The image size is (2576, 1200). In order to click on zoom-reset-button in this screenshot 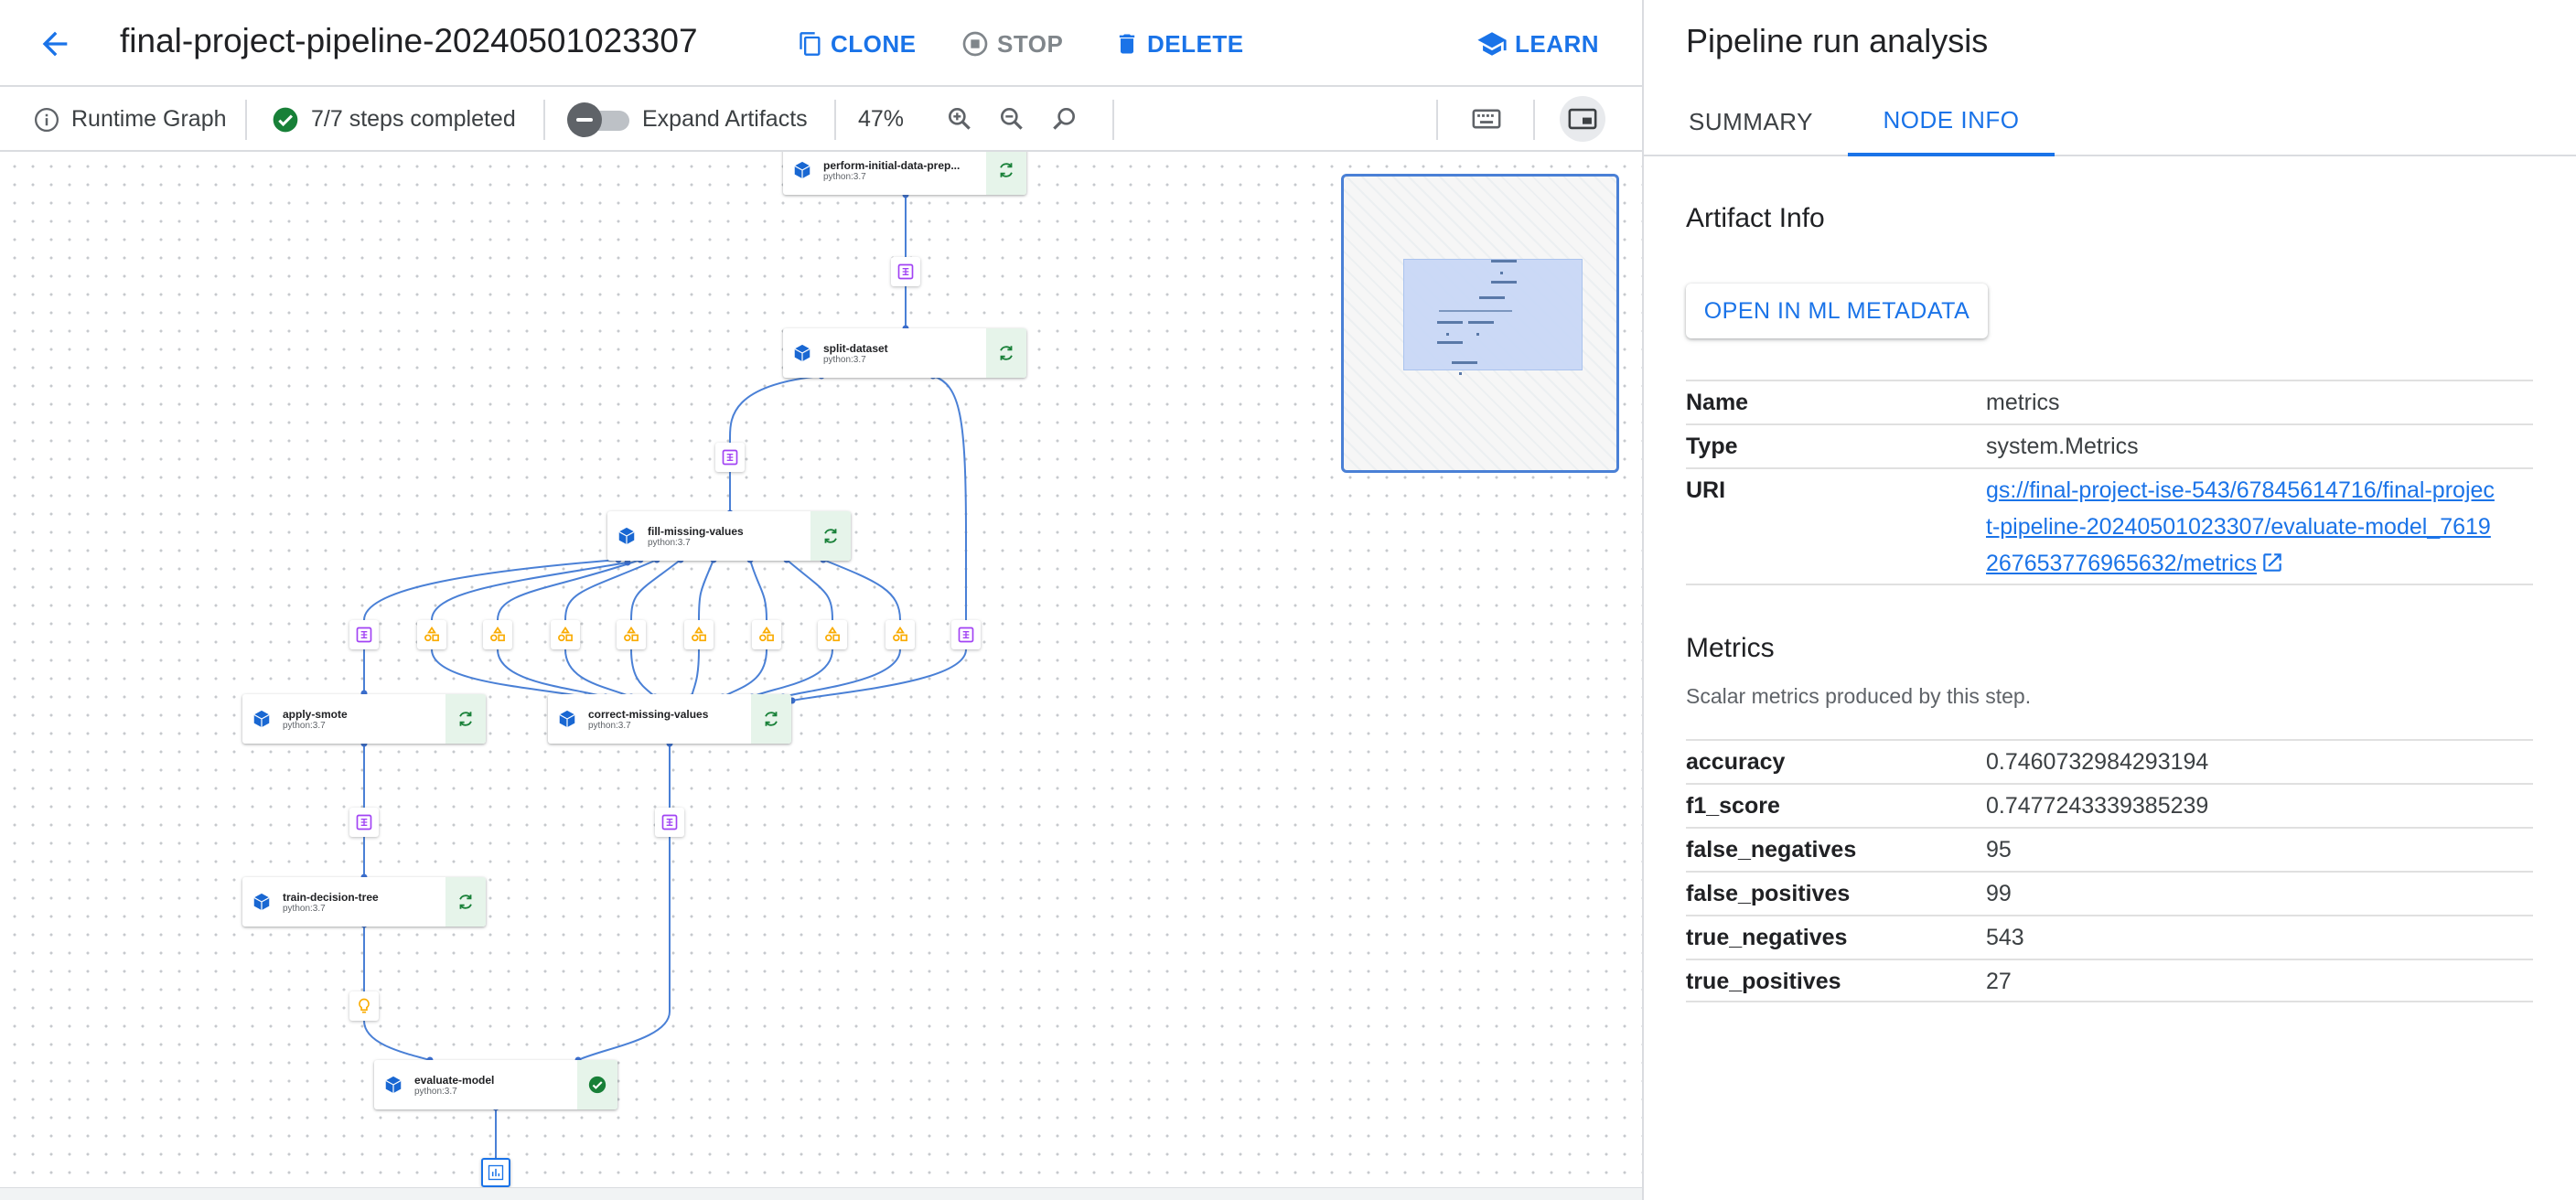, I will do `click(1064, 119)`.